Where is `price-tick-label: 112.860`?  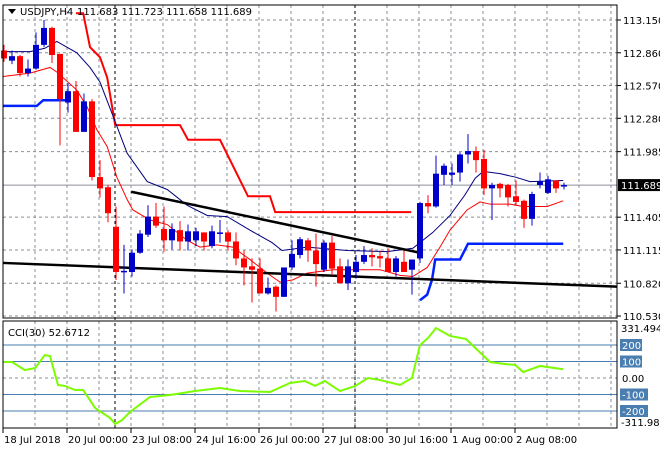 price-tick-label: 112.860 is located at coordinates (641, 54).